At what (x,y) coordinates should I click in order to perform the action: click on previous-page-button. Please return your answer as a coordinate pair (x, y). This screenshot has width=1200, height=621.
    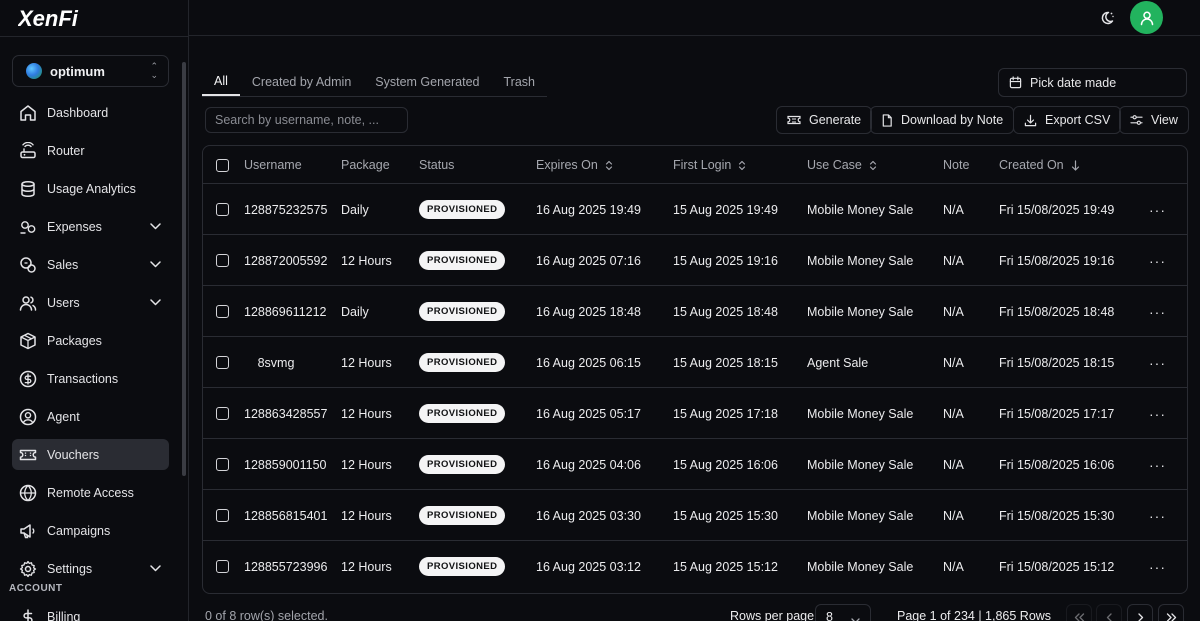
    Looking at the image, I should click on (1109, 612).